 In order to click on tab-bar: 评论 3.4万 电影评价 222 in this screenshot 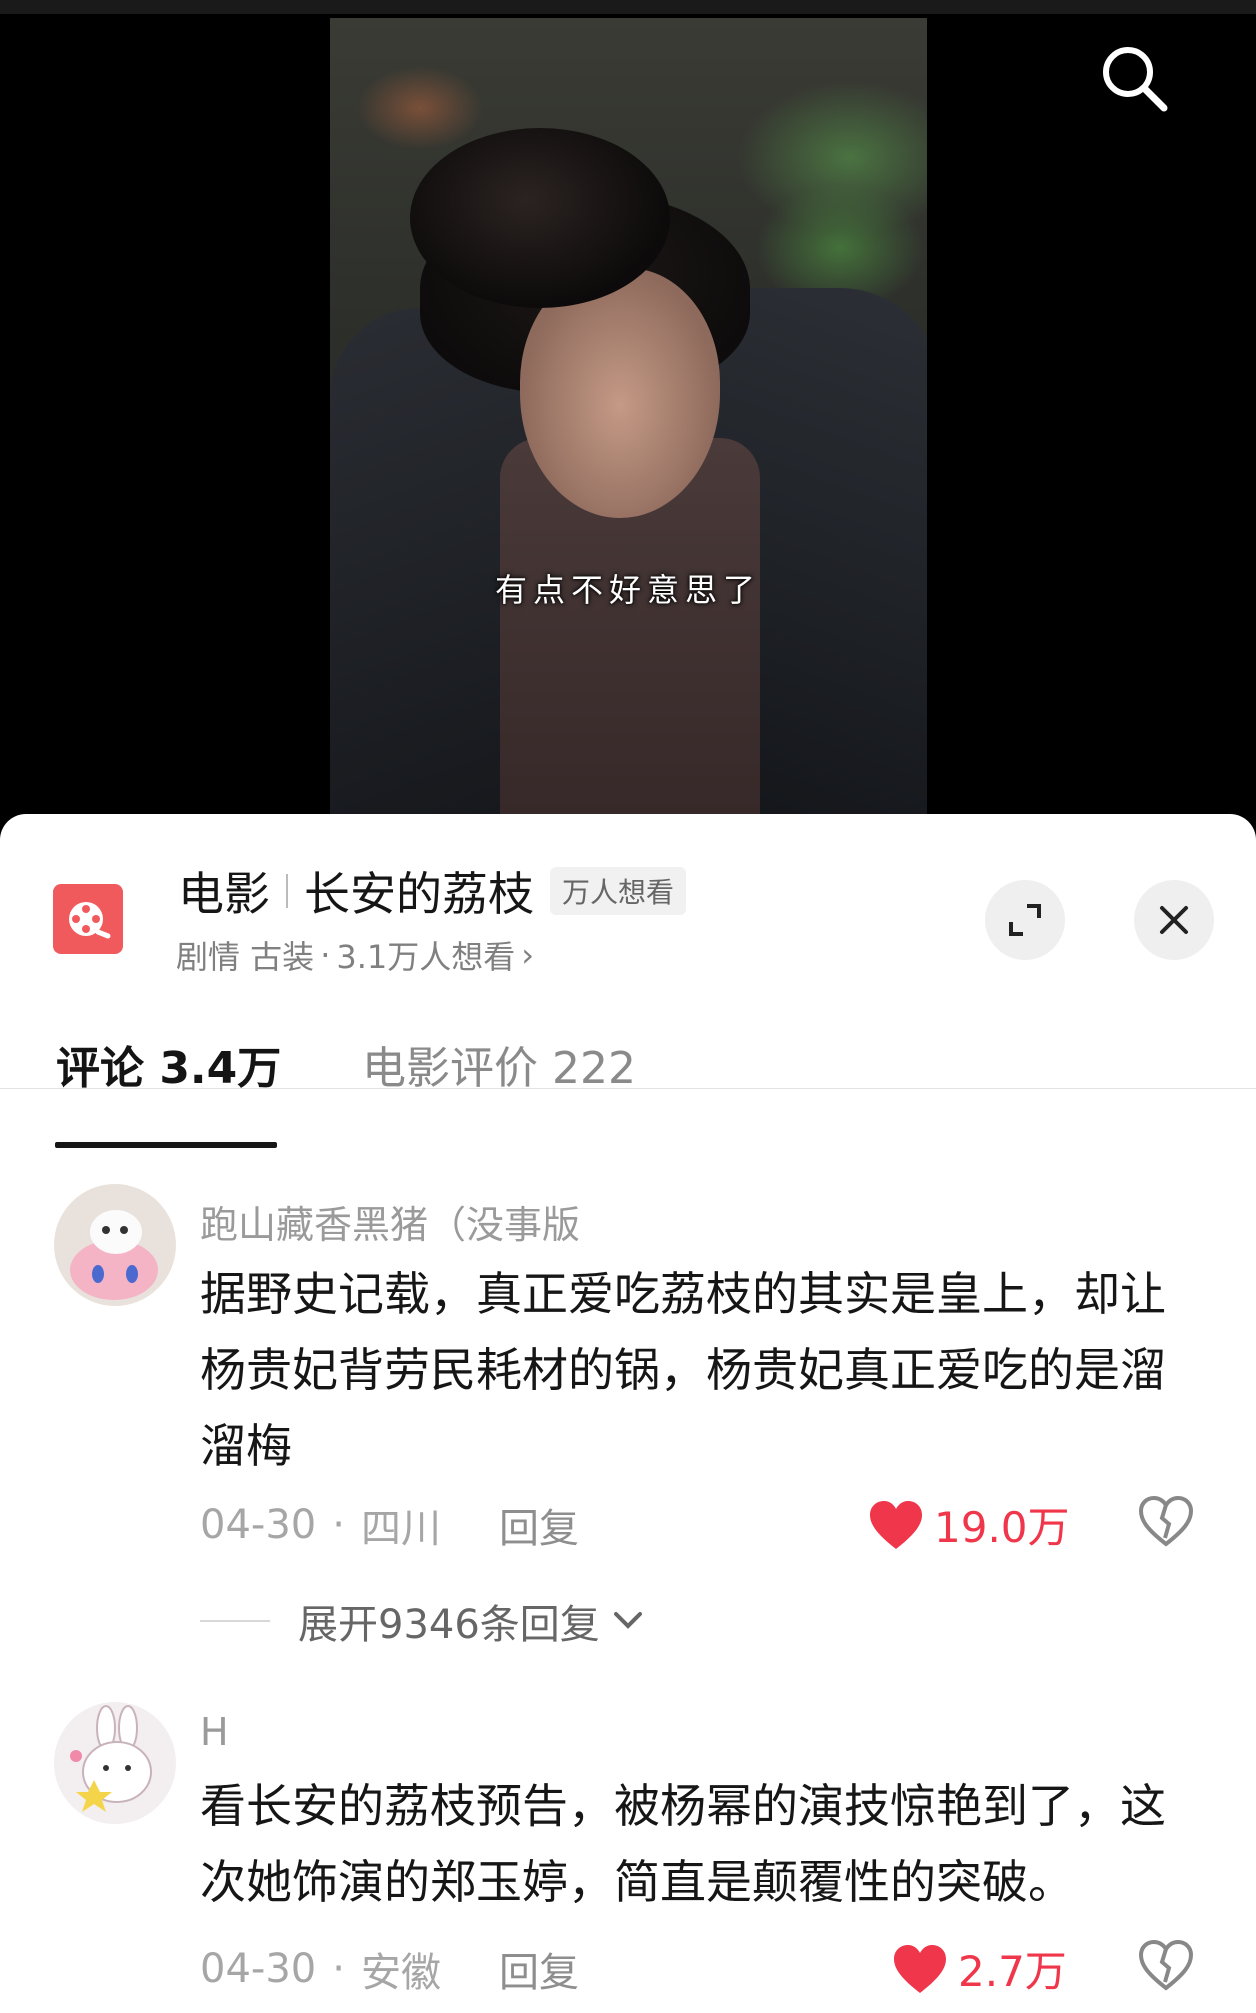, I will do `click(628, 1044)`.